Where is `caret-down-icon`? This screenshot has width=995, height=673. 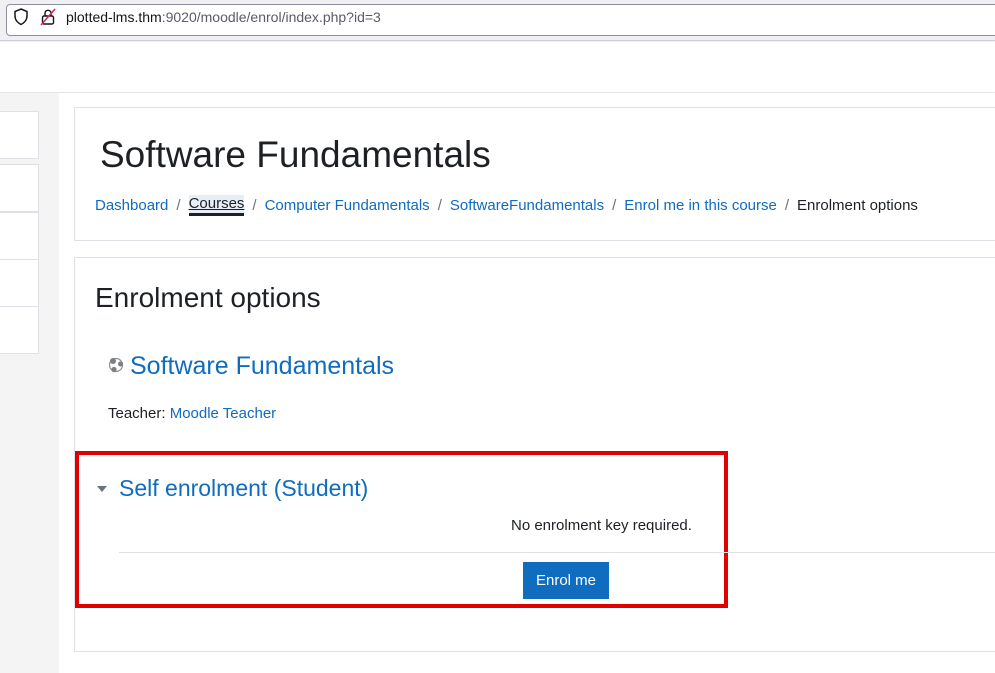 caret-down-icon is located at coordinates (102, 489).